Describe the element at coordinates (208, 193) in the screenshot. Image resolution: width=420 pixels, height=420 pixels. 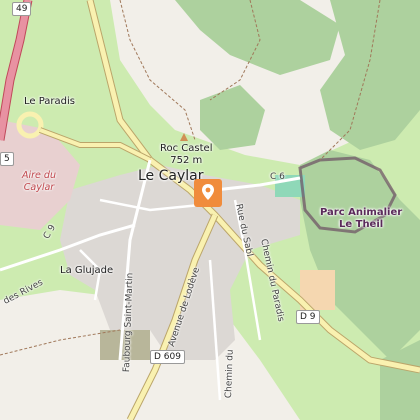
I see `location-pin-icon` at that location.